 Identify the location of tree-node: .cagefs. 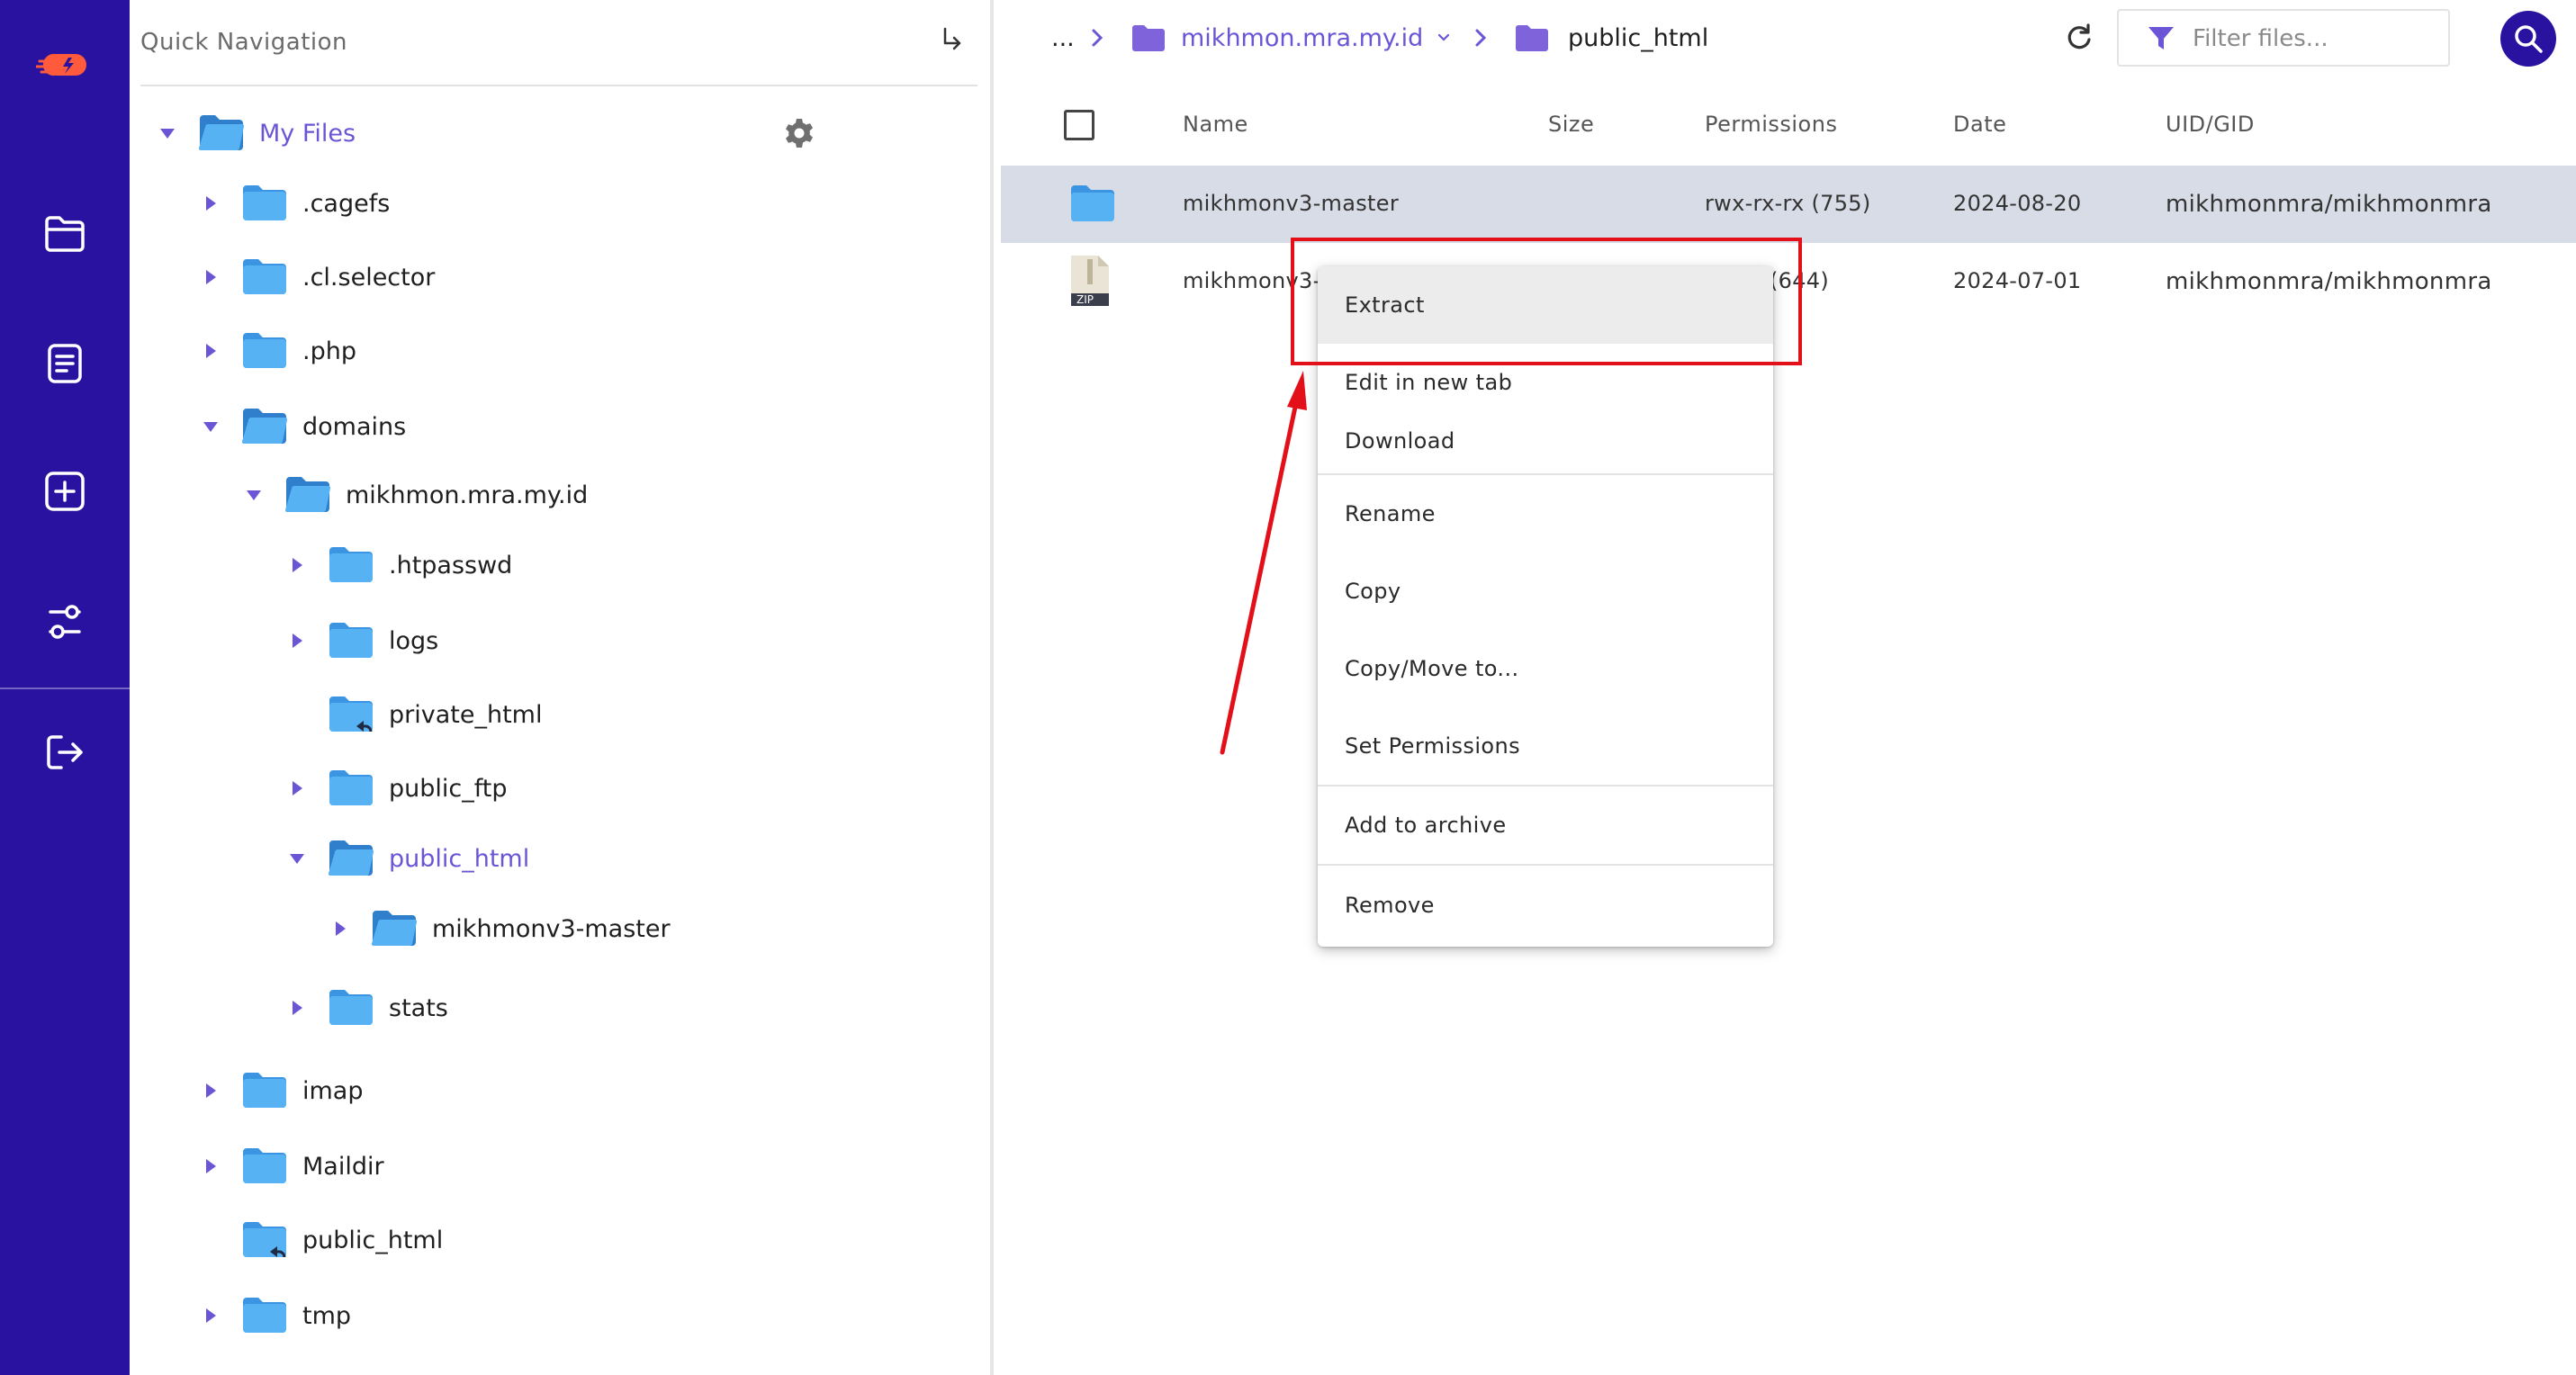
(295, 203).